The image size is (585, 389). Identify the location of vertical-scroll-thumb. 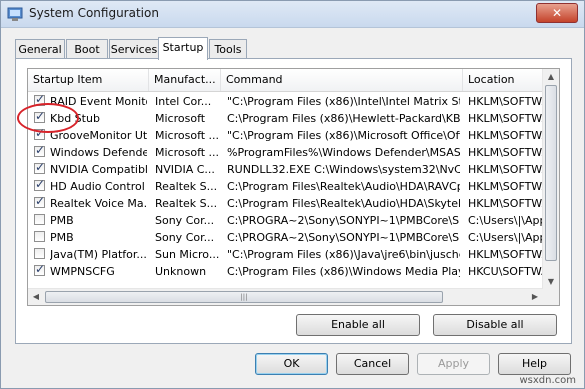
(551, 173).